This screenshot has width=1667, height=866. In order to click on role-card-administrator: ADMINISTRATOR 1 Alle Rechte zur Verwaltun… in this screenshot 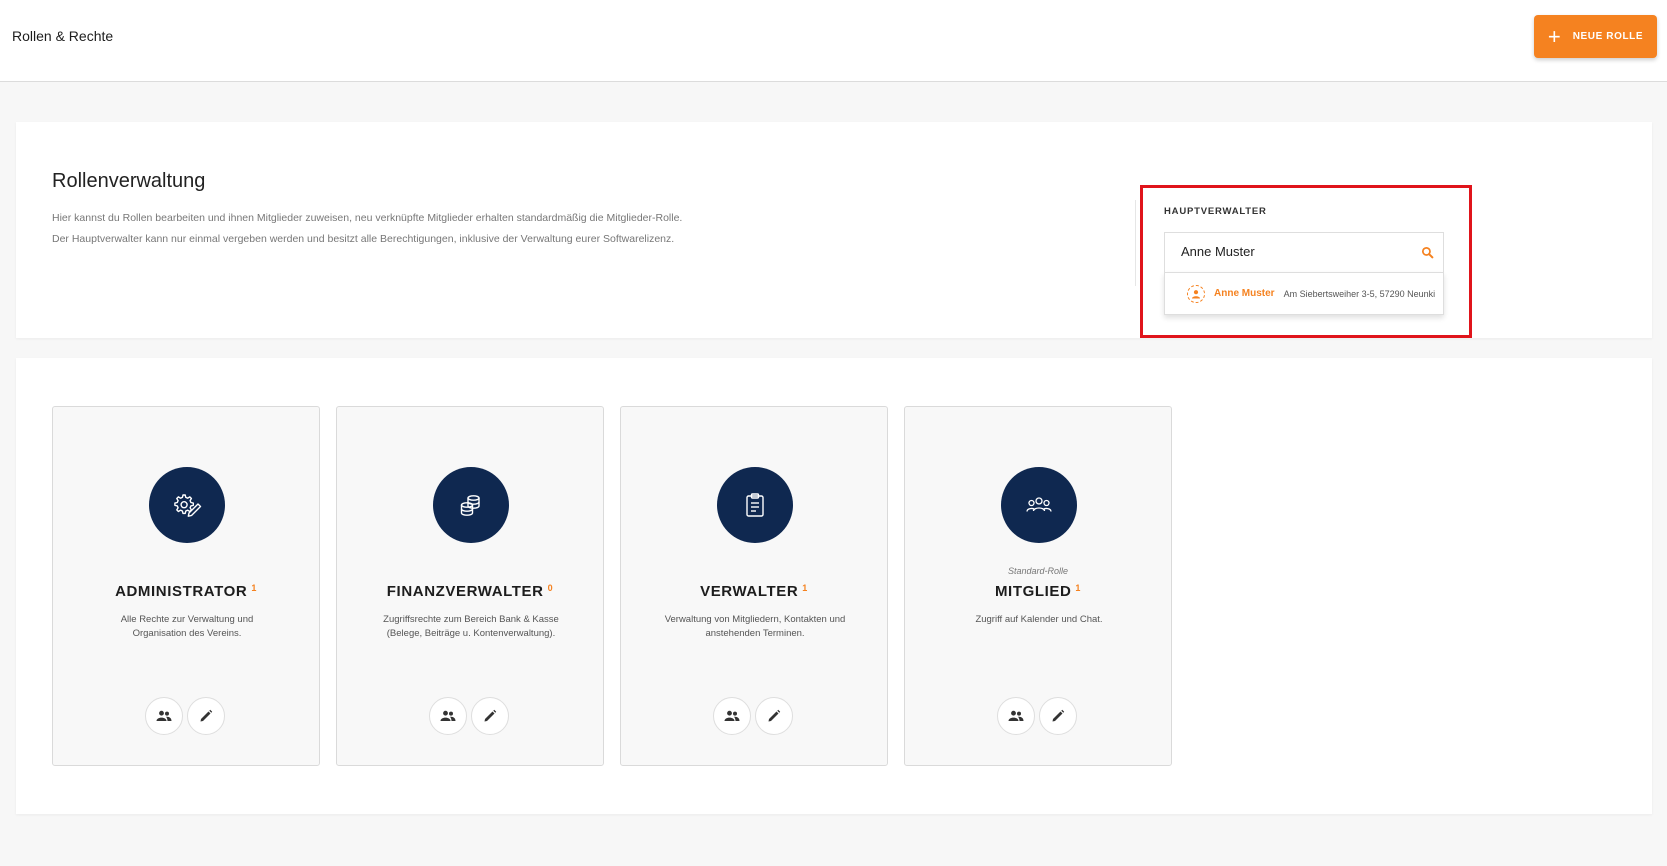, I will do `click(186, 586)`.